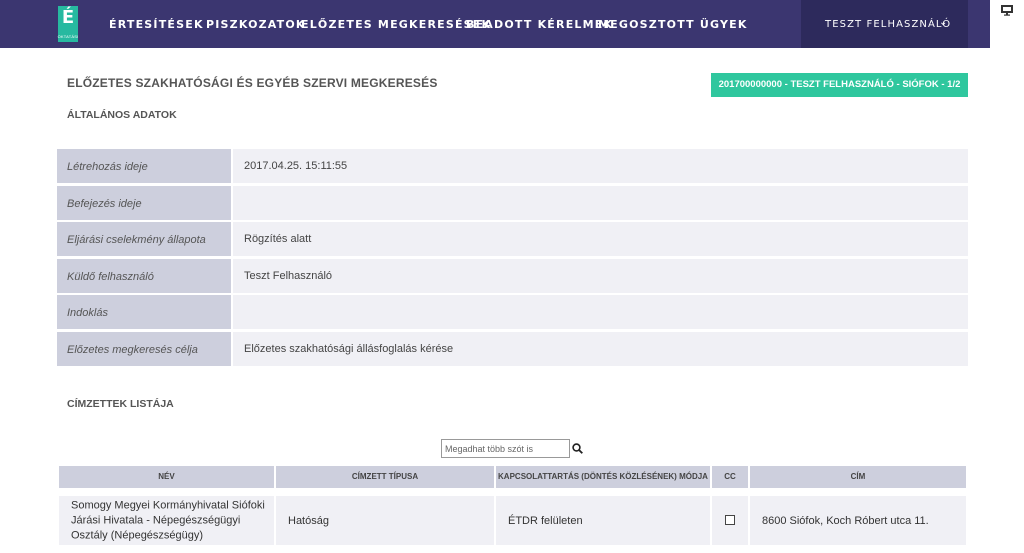 The height and width of the screenshot is (553, 1024). I want to click on detail-value: Teszt Felhasználó, so click(600, 275).